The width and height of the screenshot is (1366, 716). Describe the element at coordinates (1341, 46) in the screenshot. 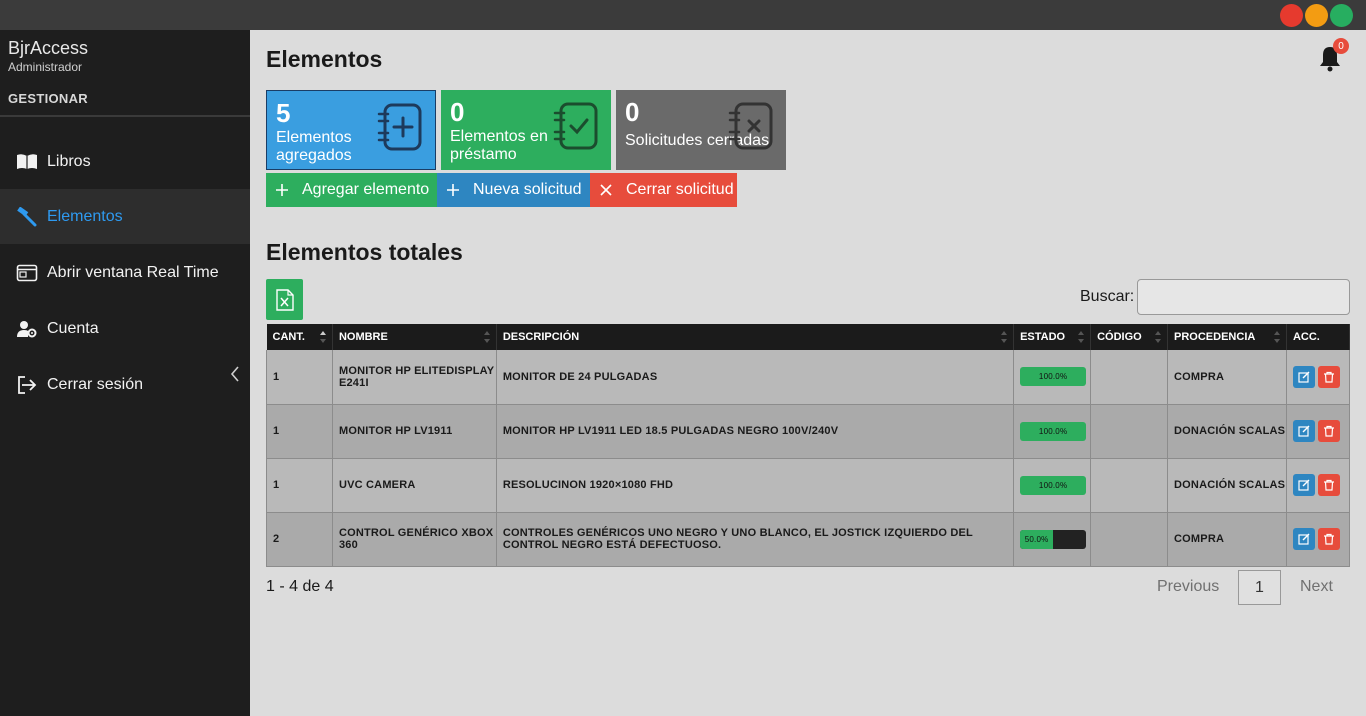

I see `notification-badge: 0` at that location.